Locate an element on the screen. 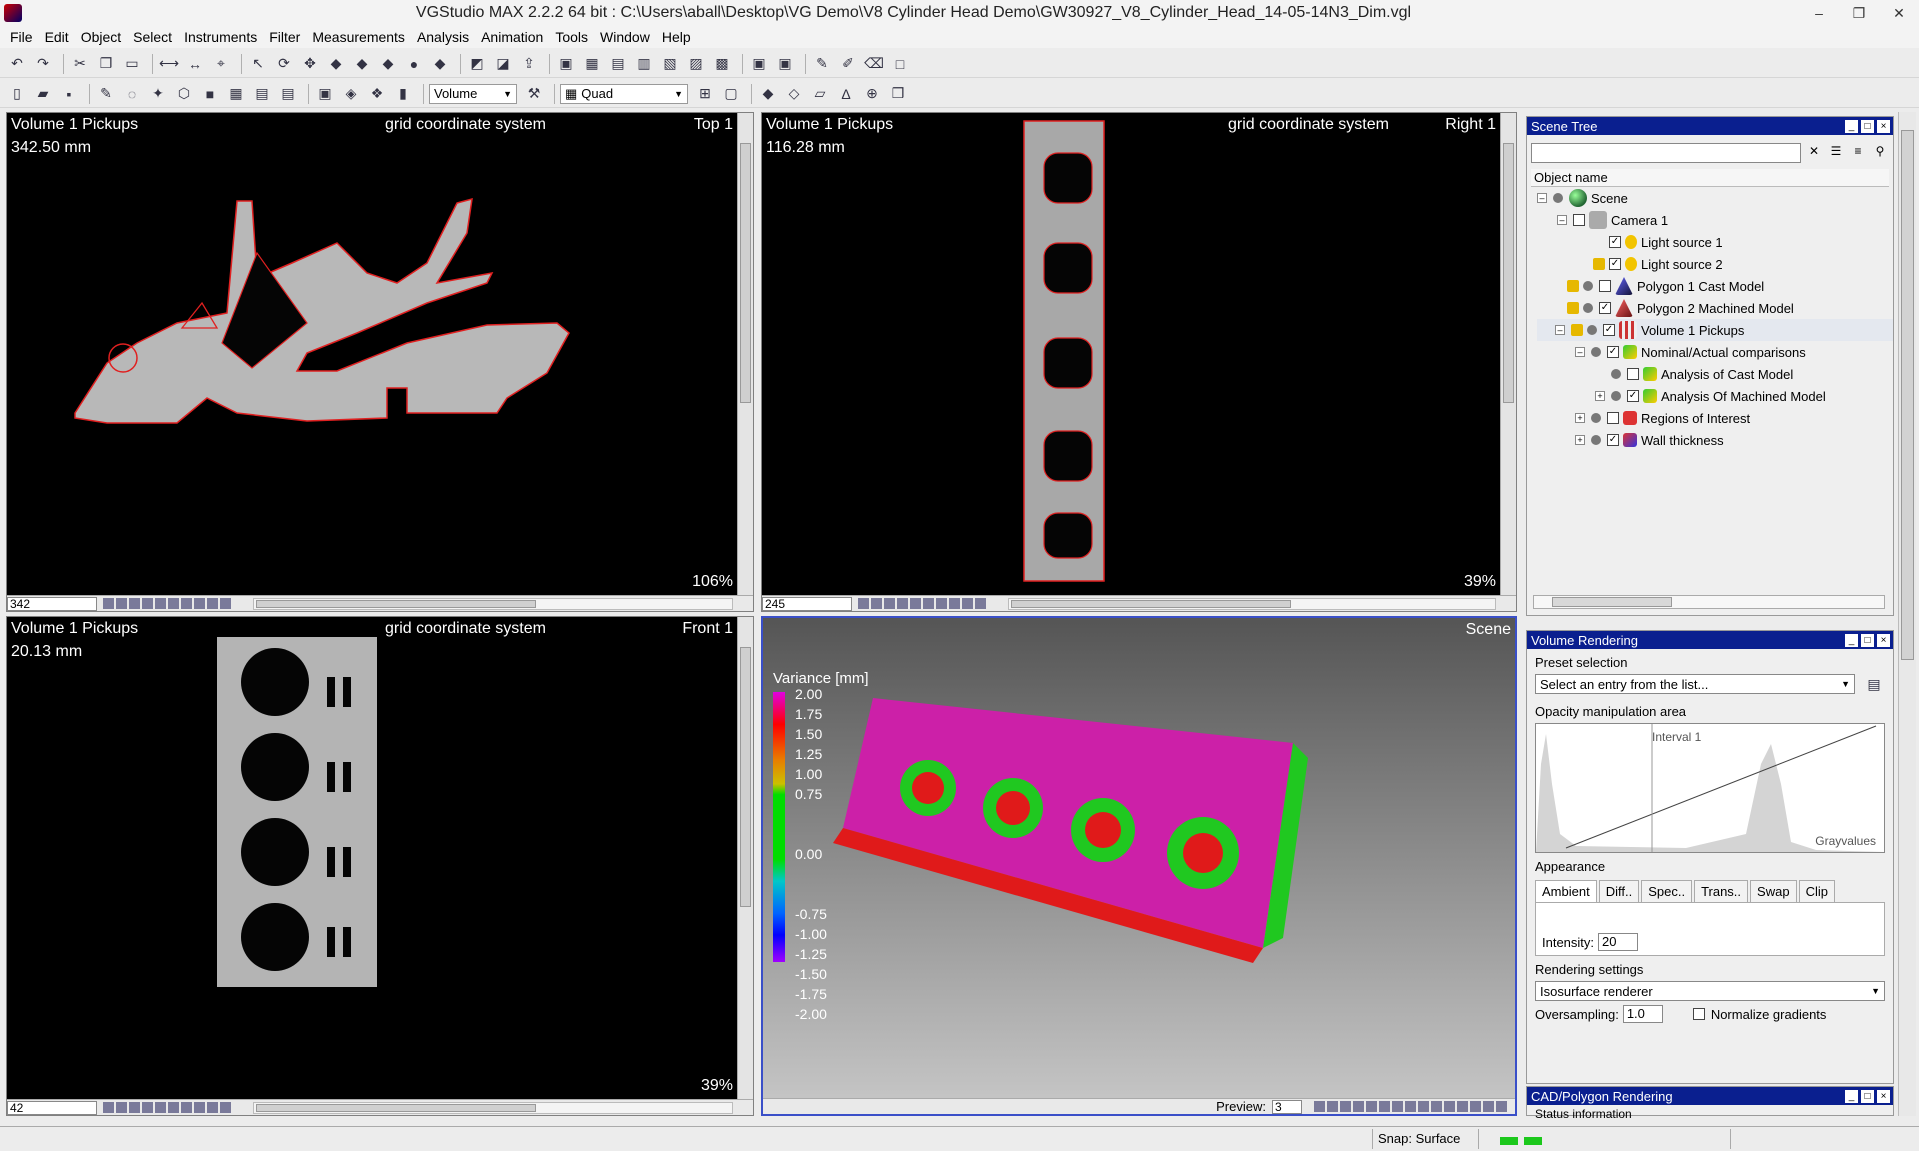  tab-diffuse: Diff.. is located at coordinates (1619, 891).